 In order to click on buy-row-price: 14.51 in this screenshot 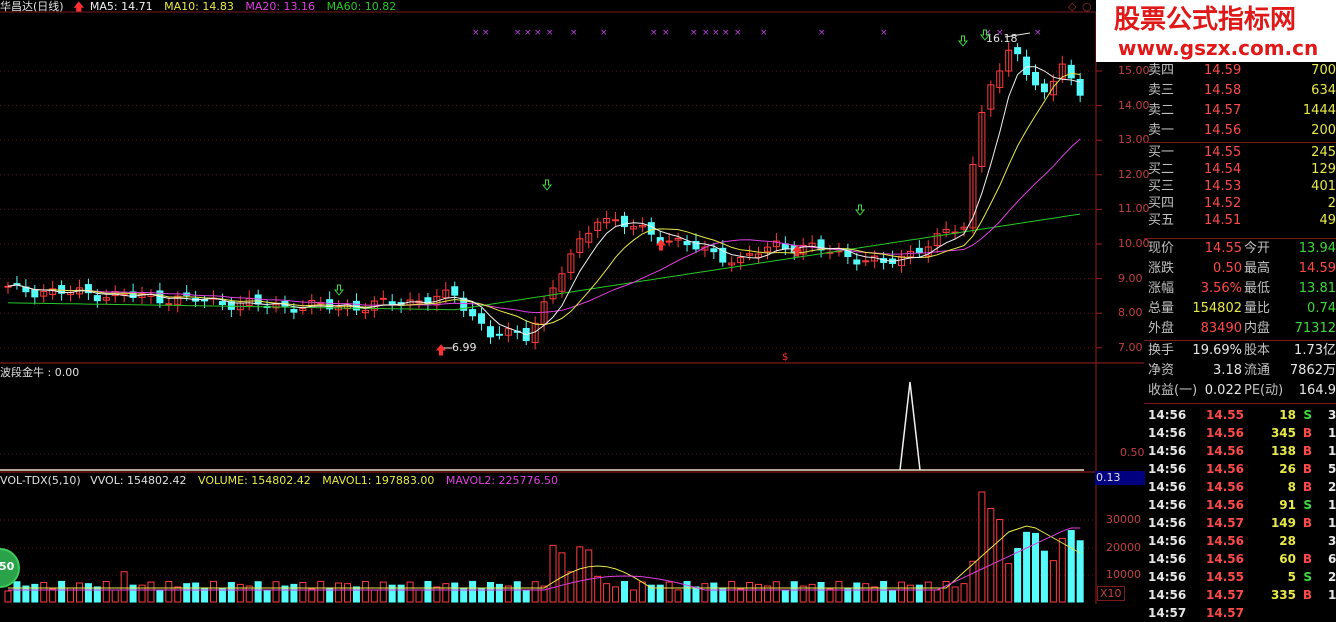, I will do `click(1223, 220)`.